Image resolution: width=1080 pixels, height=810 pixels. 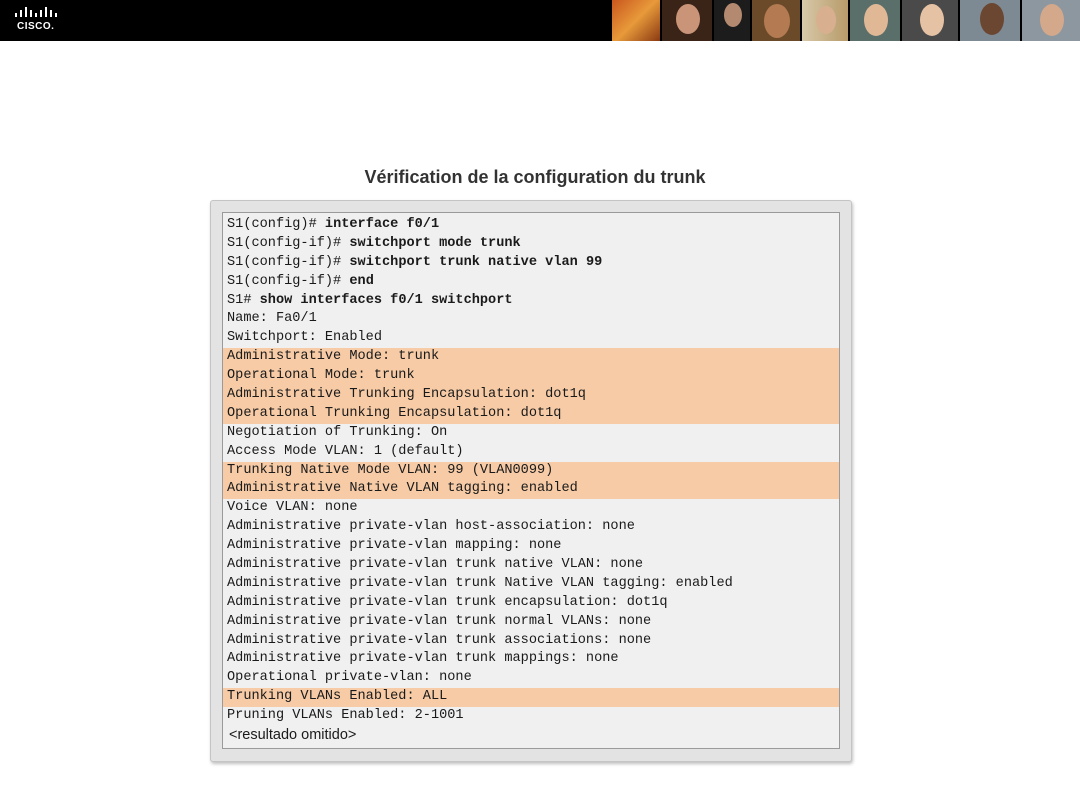 I want to click on terminal-output-line: Voice VLAN: none, so click(x=292, y=508).